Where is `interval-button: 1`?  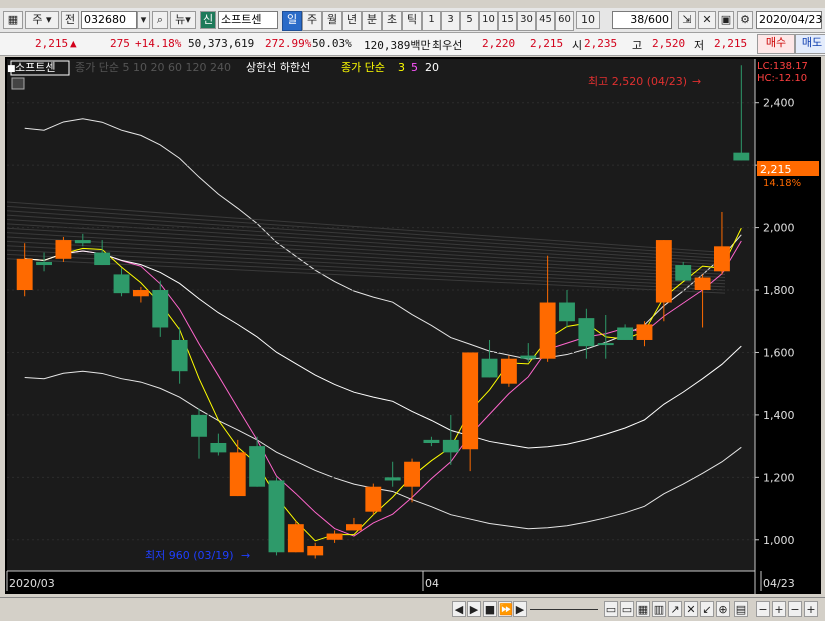 interval-button: 1 is located at coordinates (431, 21).